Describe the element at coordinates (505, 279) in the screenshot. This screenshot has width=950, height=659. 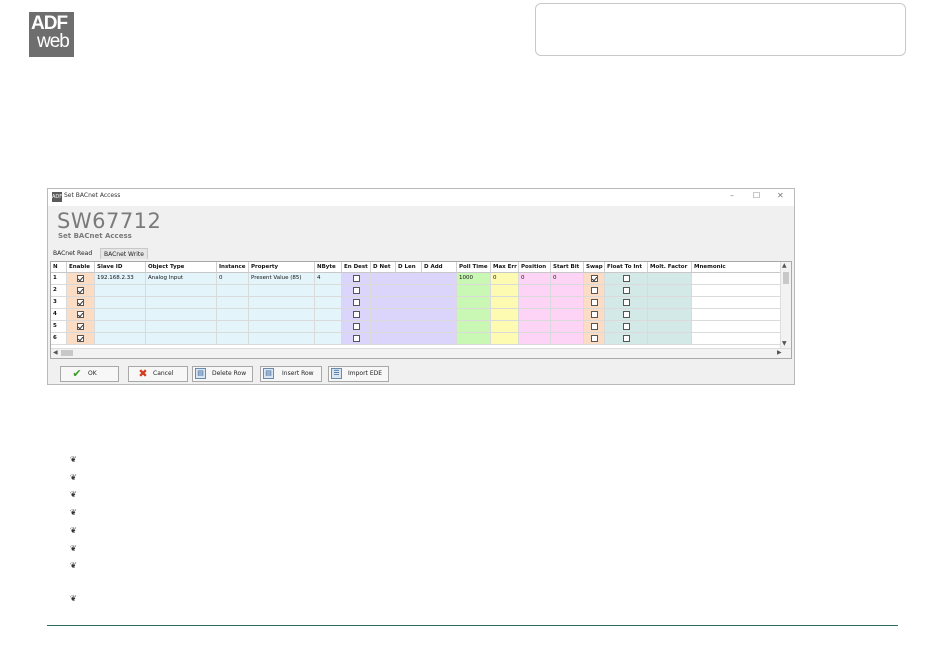
I see `cell-max-err: 0` at that location.